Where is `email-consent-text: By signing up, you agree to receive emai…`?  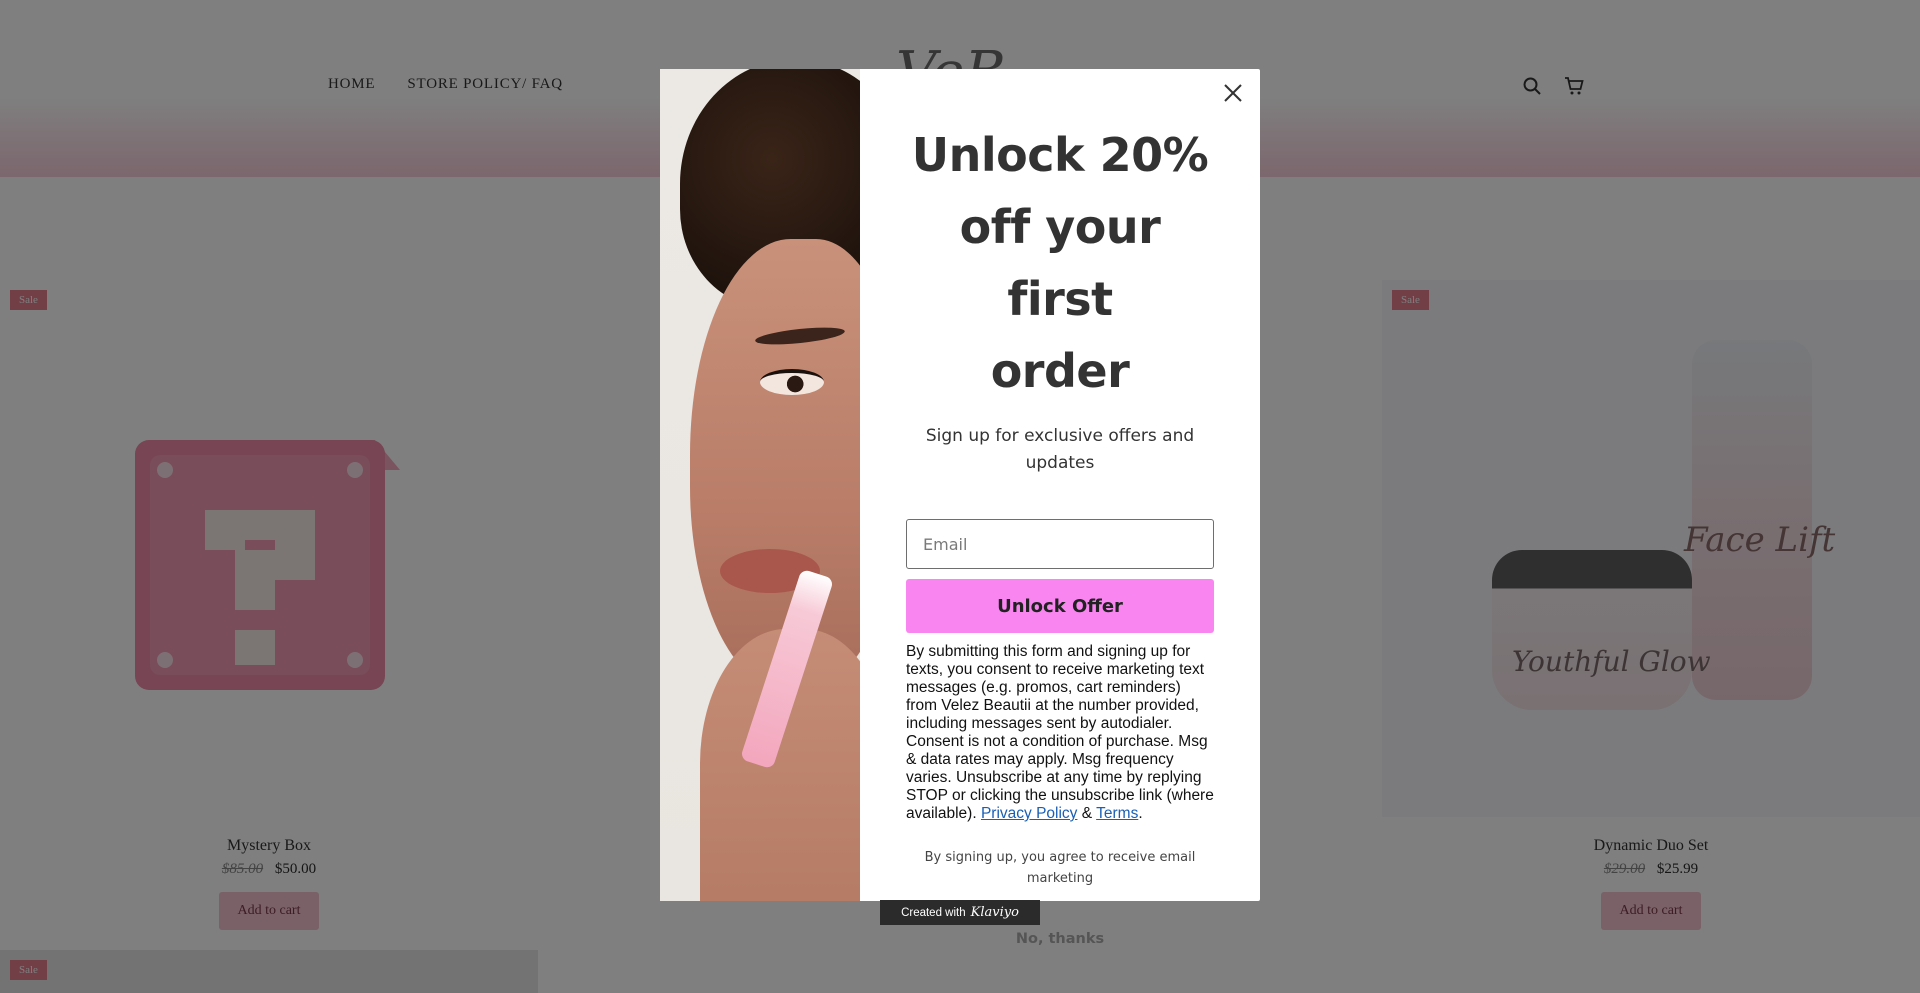
email-consent-text: By signing up, you agree to receive emai… is located at coordinates (1060, 868).